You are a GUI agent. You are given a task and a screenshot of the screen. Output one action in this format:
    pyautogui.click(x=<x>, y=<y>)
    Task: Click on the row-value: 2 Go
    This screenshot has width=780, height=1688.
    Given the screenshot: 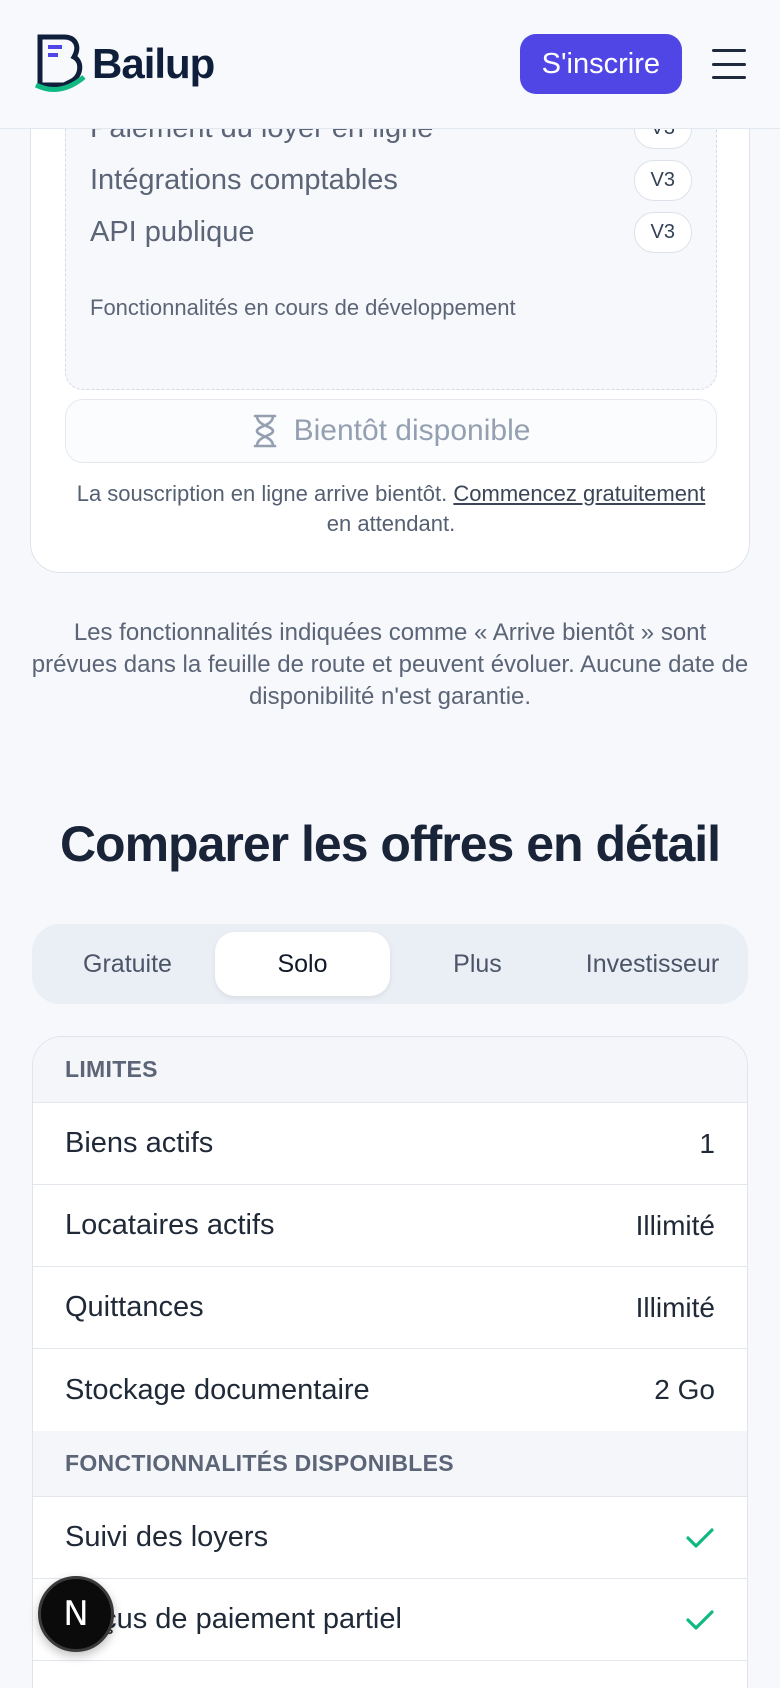 What is the action you would take?
    pyautogui.click(x=684, y=1389)
    